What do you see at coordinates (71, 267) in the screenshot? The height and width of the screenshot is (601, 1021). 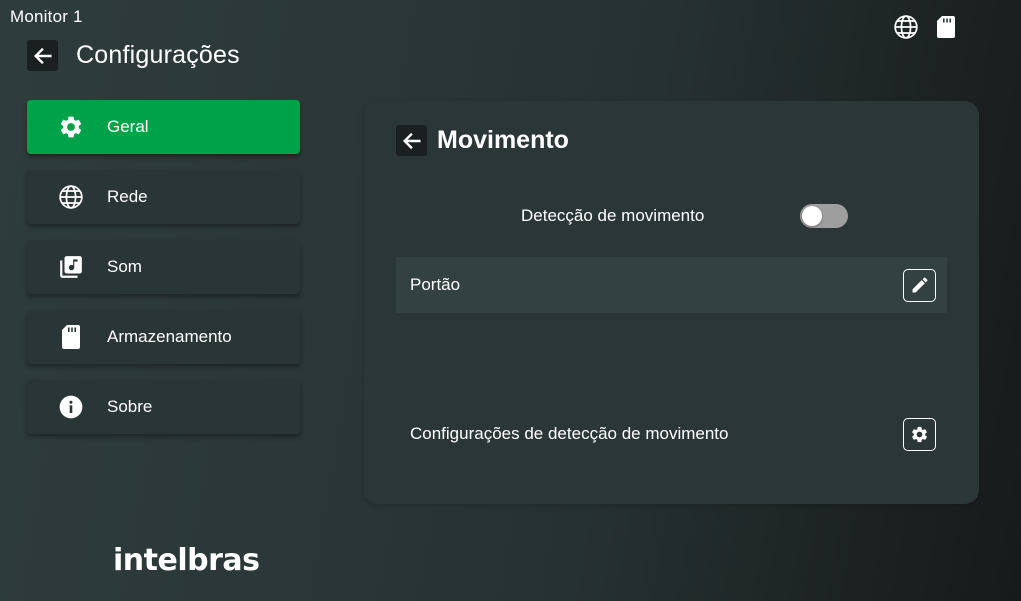 I see `music-library-icon` at bounding box center [71, 267].